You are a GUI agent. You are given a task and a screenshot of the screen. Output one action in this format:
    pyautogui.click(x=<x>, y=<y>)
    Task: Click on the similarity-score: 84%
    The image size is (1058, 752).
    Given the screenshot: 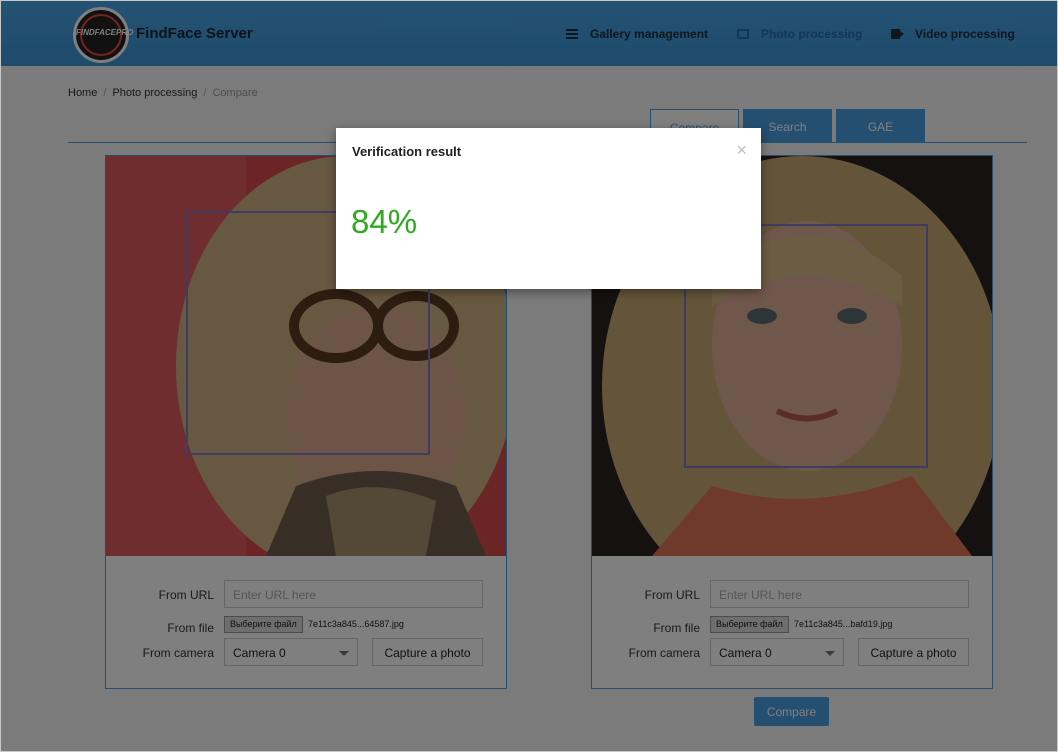 What is the action you would take?
    pyautogui.click(x=384, y=221)
    